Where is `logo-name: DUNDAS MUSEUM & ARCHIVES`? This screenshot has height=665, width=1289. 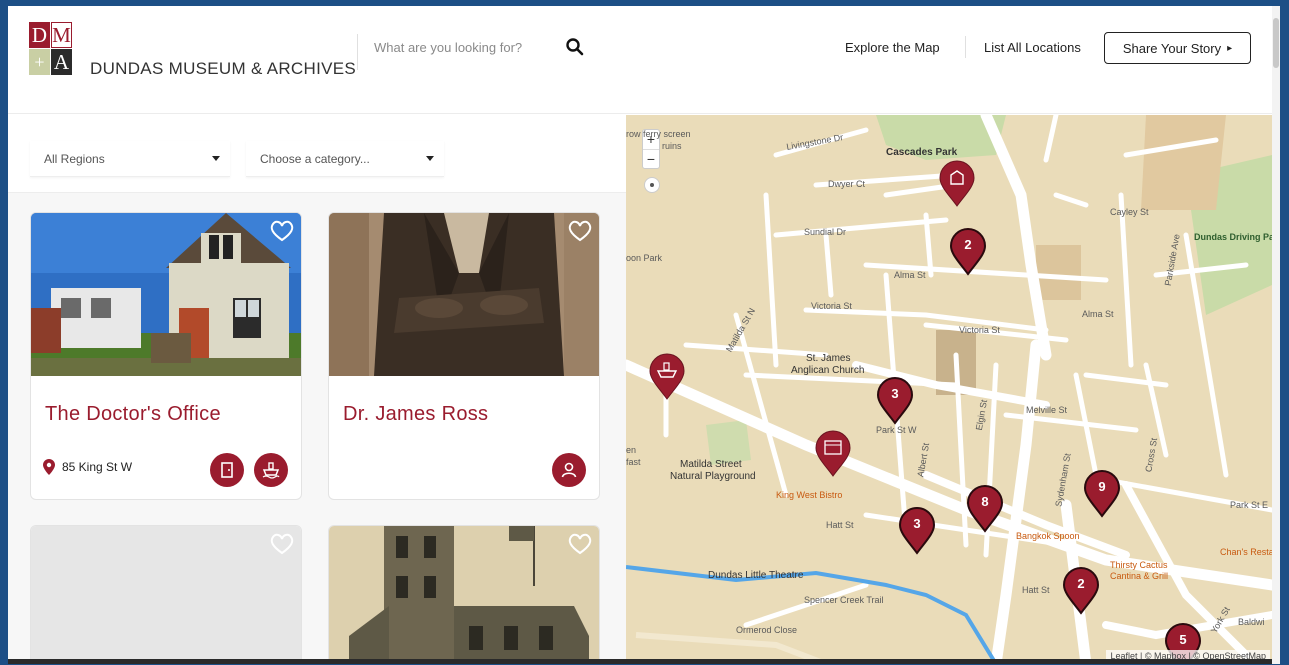
logo-name: DUNDAS MUSEUM & ARCHIVES is located at coordinates (223, 68).